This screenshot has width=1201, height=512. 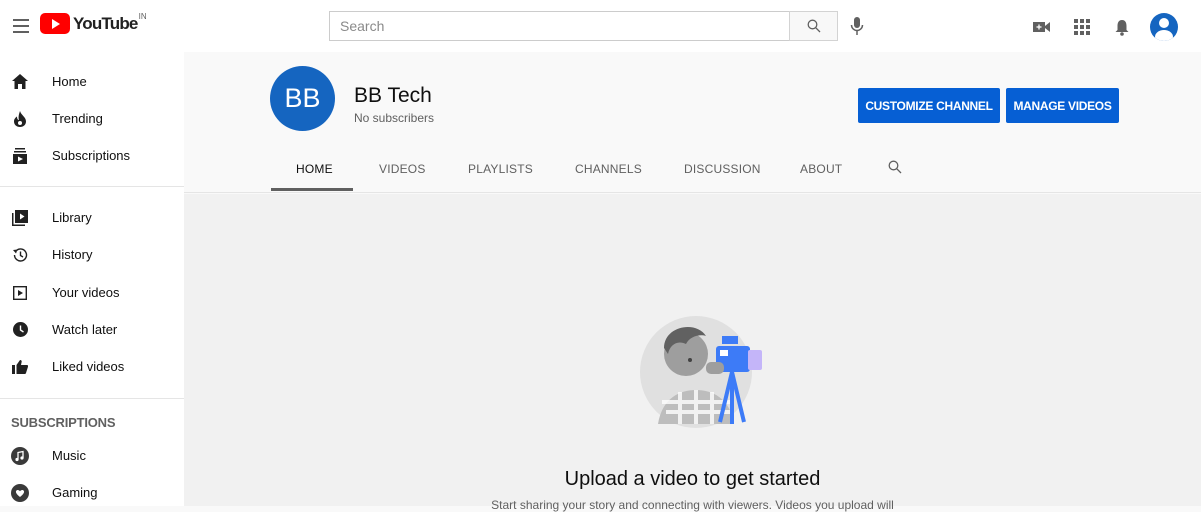 What do you see at coordinates (1164, 27) in the screenshot?
I see `account-avatar` at bounding box center [1164, 27].